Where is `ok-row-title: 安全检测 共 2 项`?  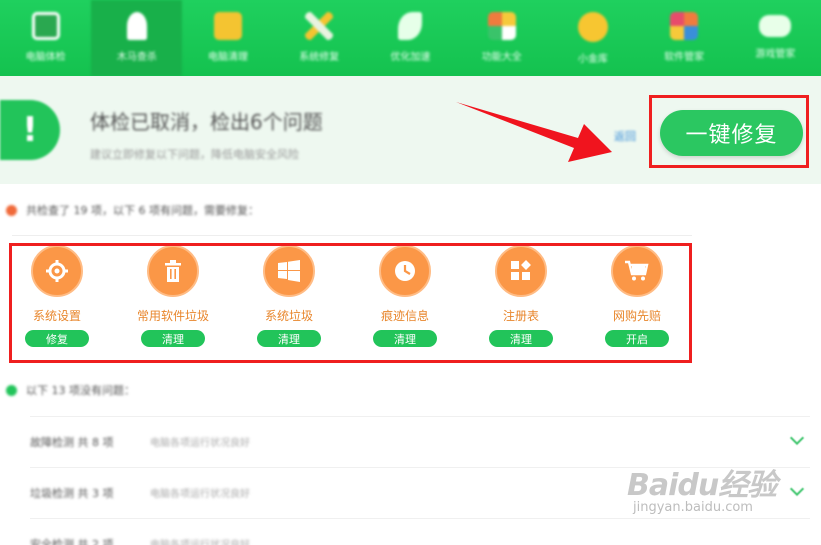
ok-row-title: 安全检测 共 2 项 is located at coordinates (72, 541).